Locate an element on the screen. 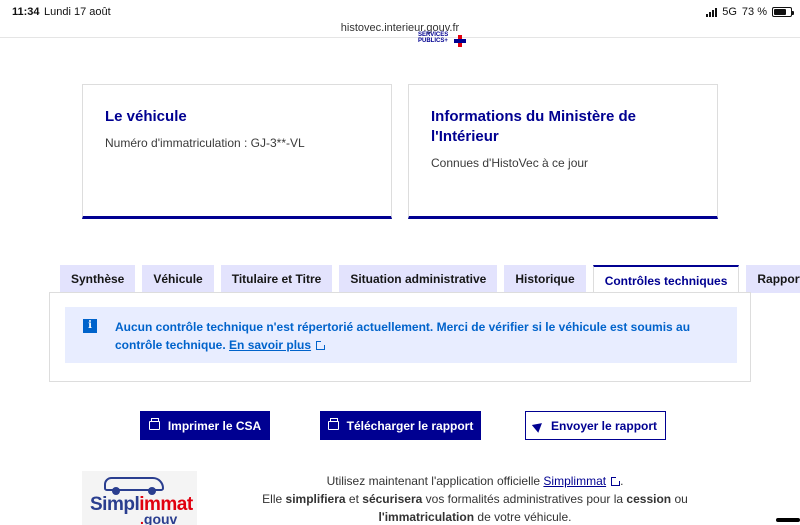 This screenshot has width=800, height=525. battery-label: 73 % is located at coordinates (754, 12).